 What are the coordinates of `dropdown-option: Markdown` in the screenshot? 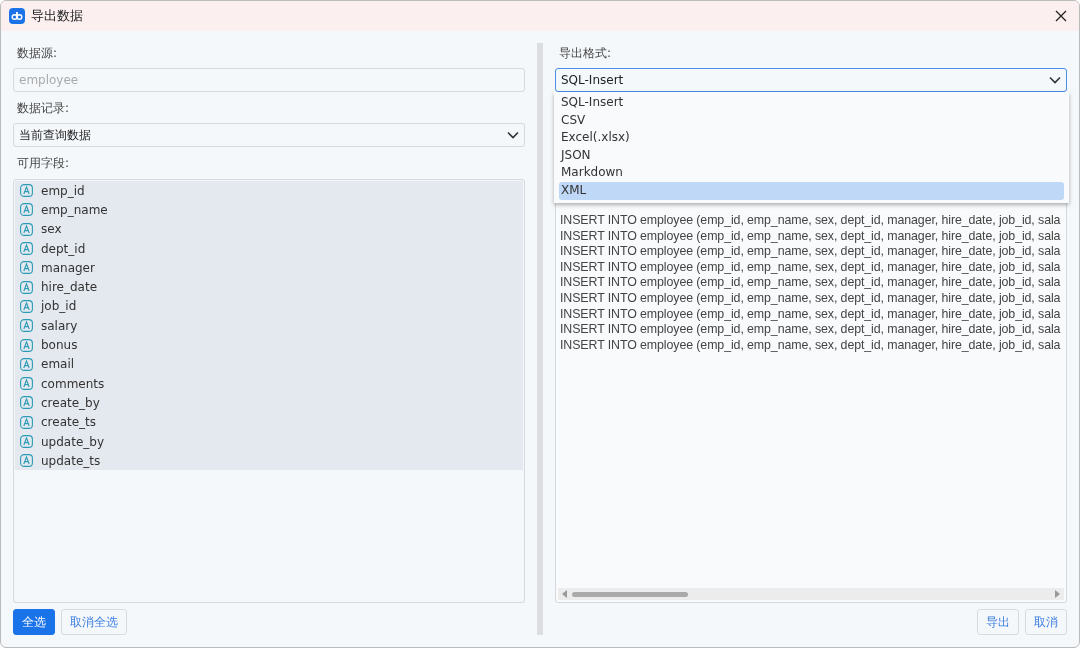 It's located at (811, 173).